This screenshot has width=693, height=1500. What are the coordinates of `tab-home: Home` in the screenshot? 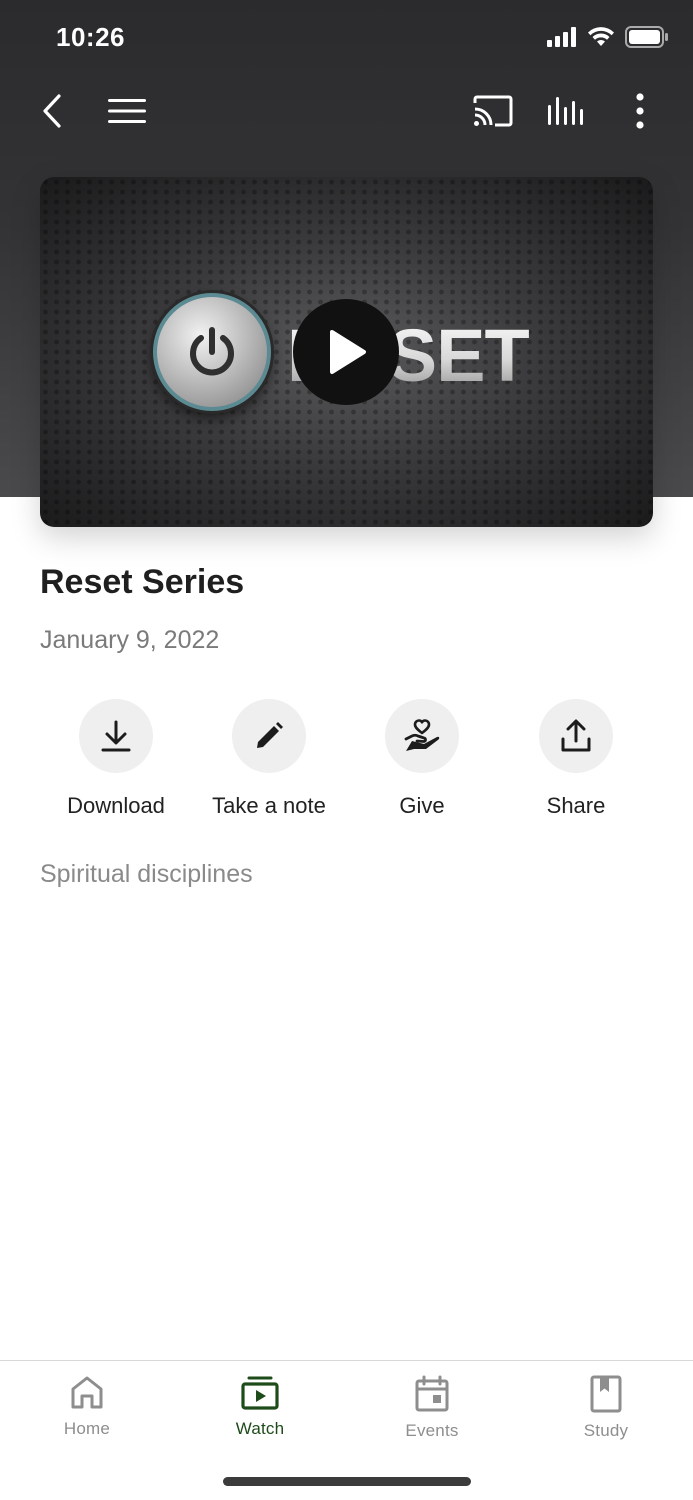 It's located at (87, 1407).